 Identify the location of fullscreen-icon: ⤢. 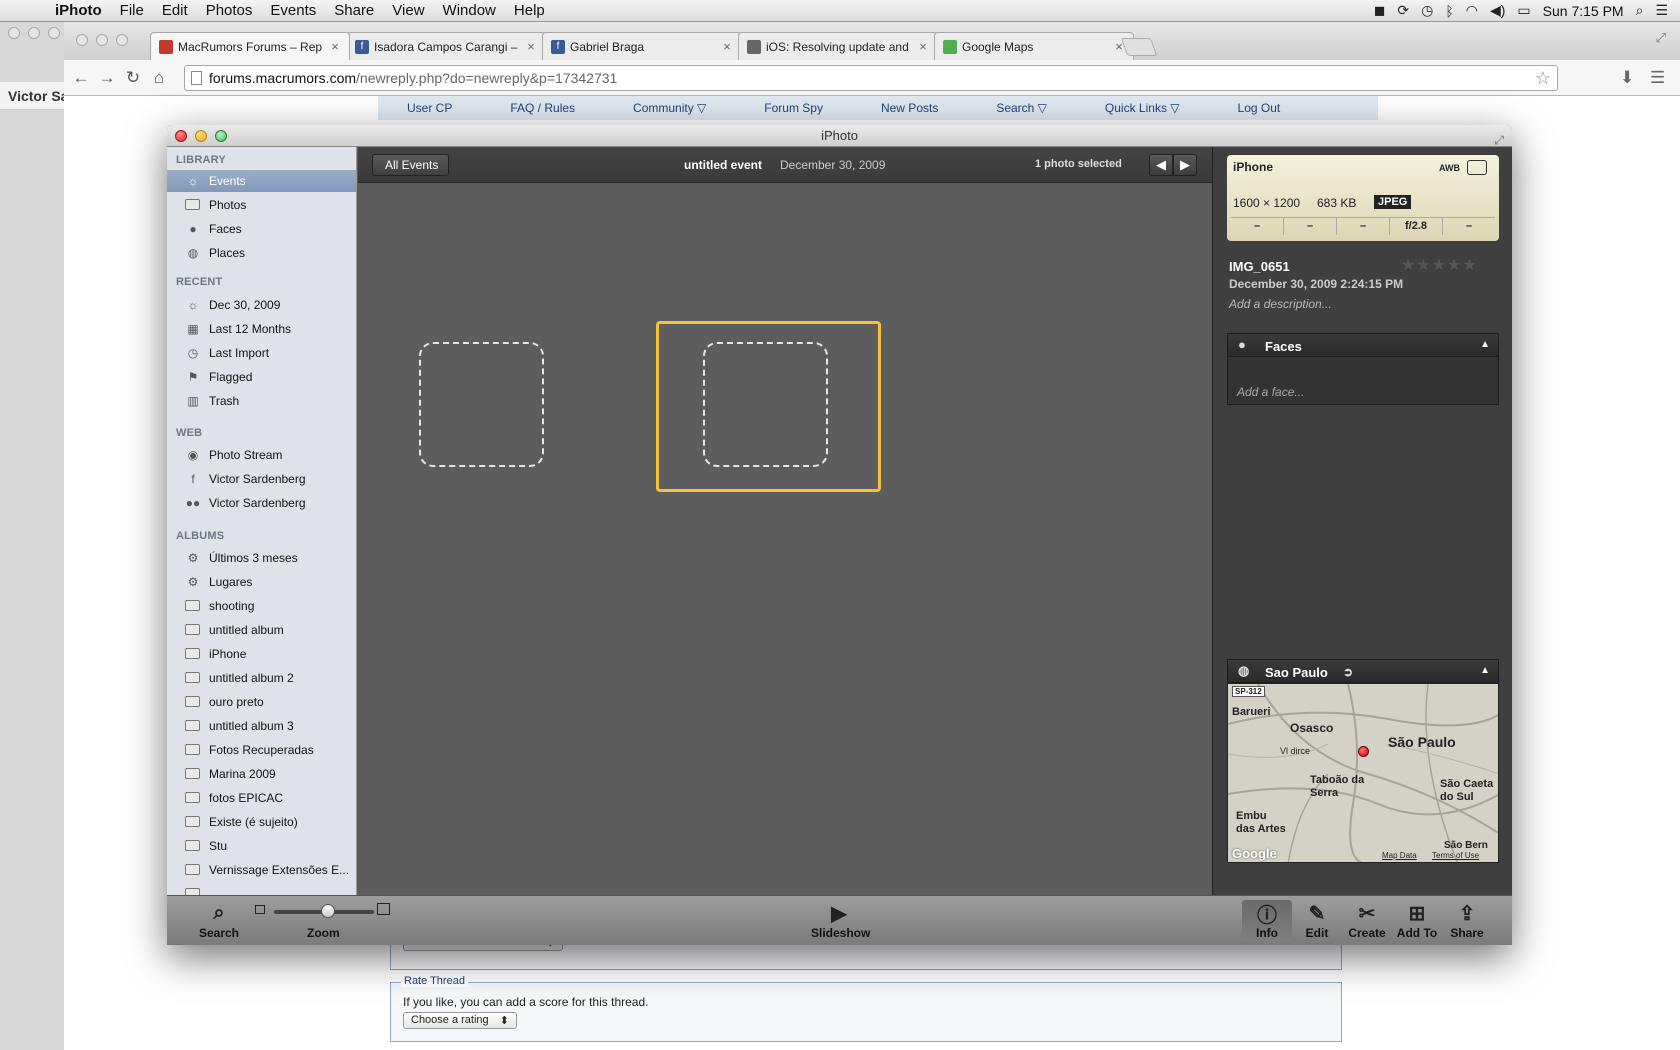
(1661, 38).